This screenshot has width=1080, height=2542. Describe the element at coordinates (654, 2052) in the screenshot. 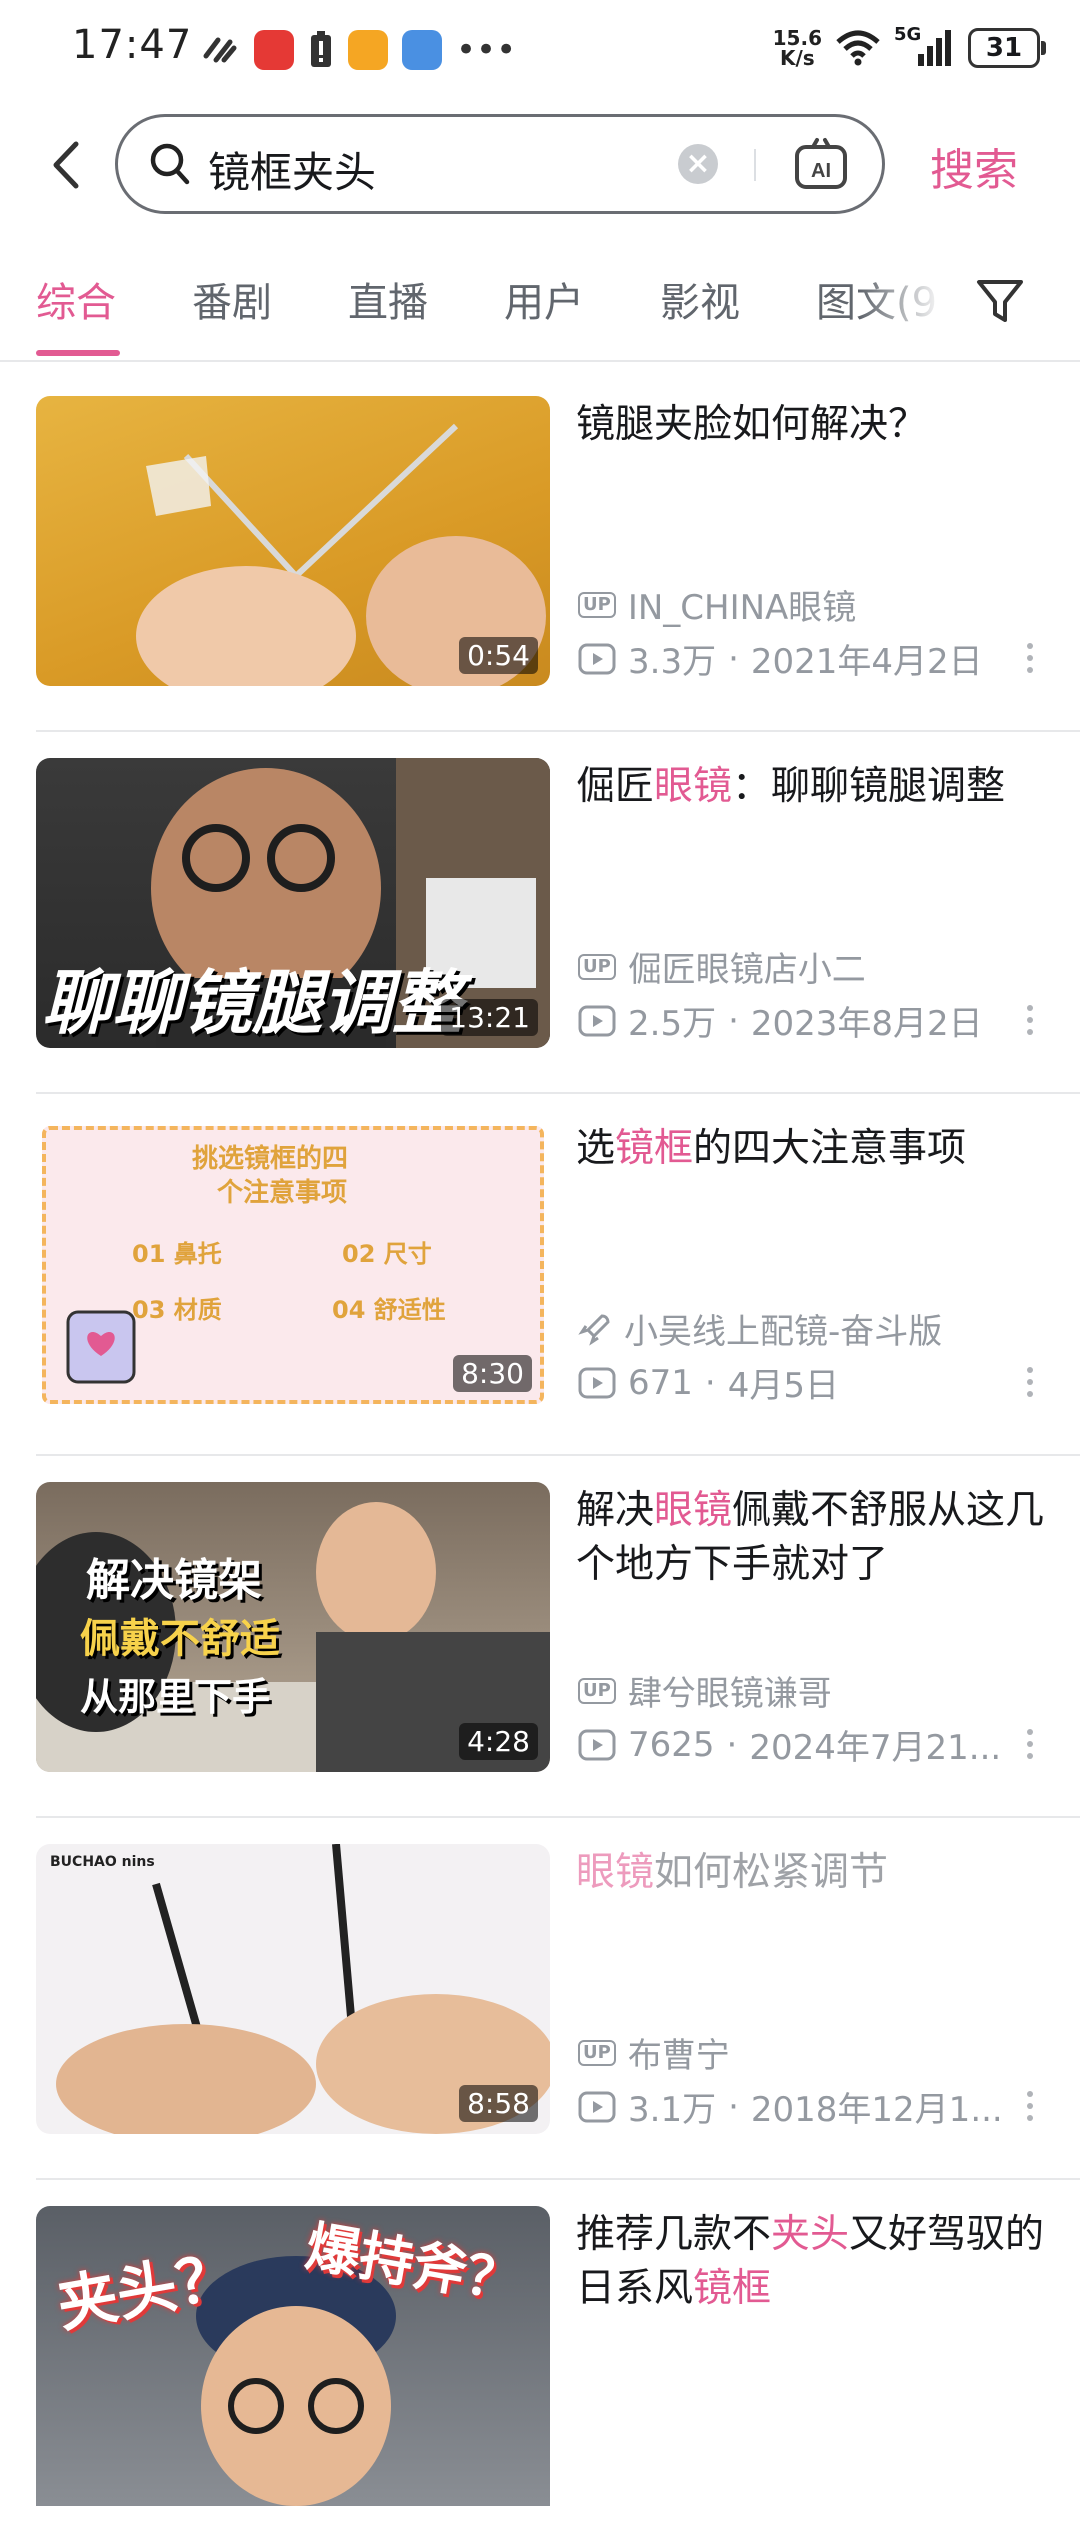

I see `uploader-row: UP 布曹宁` at that location.